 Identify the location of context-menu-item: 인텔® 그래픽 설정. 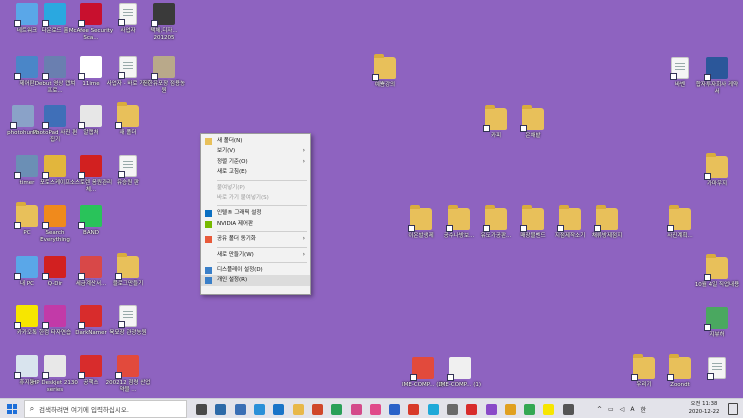
(255, 213).